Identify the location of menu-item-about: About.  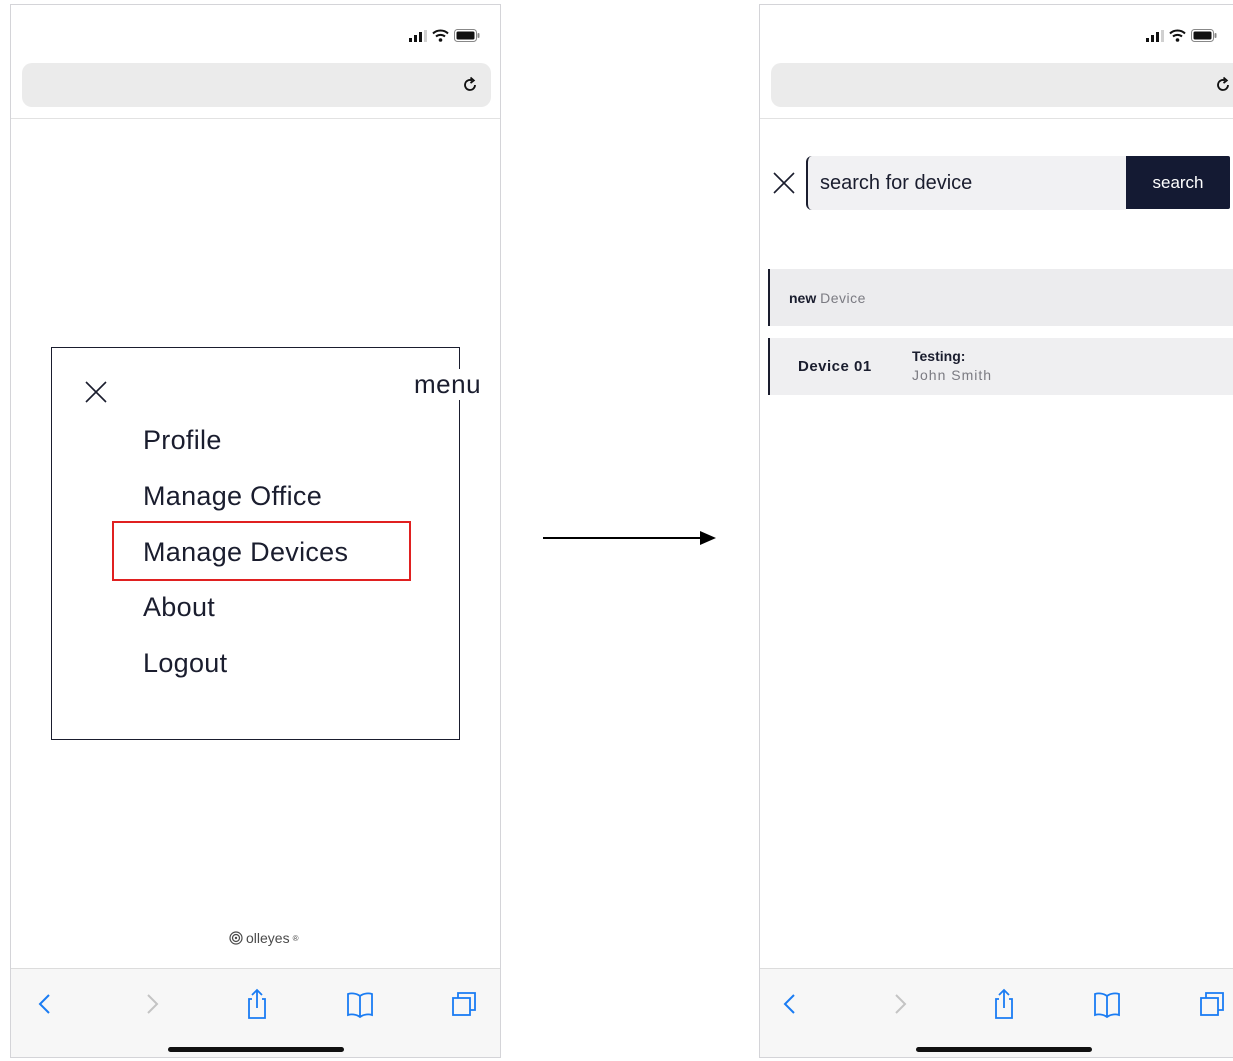
(179, 607).